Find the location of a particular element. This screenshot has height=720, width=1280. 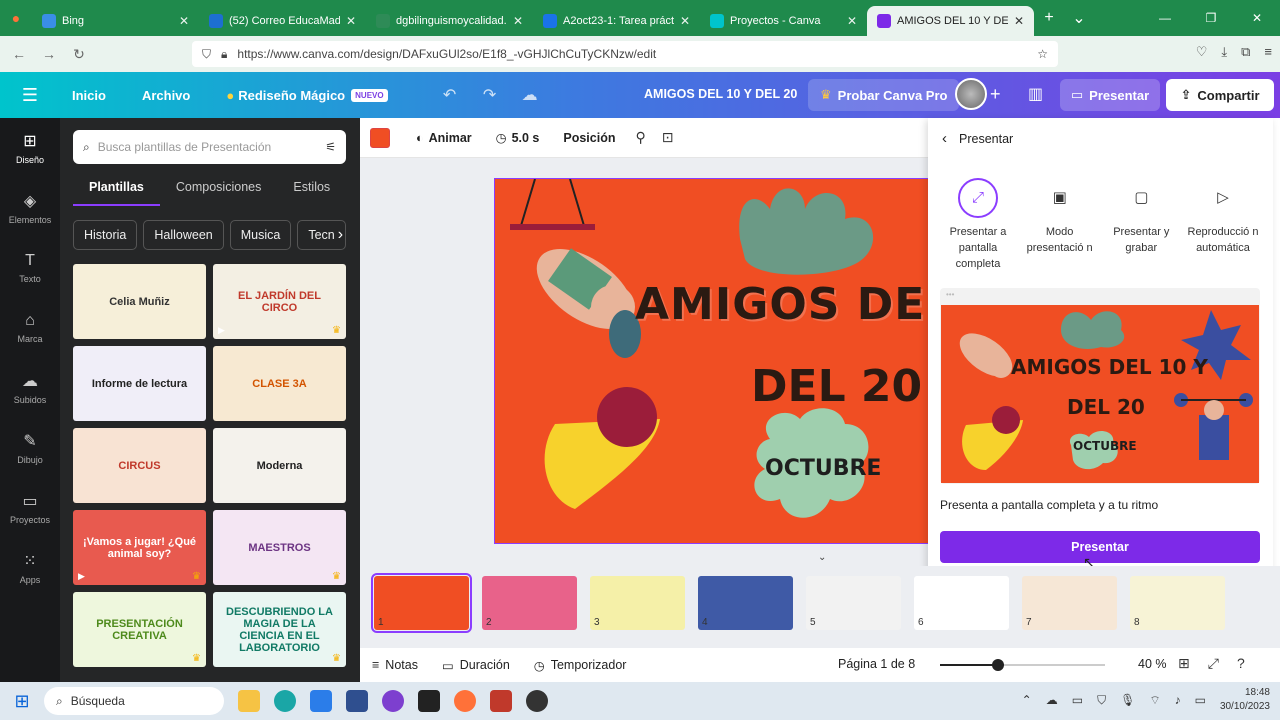

posicion-button: Posición is located at coordinates (589, 138).